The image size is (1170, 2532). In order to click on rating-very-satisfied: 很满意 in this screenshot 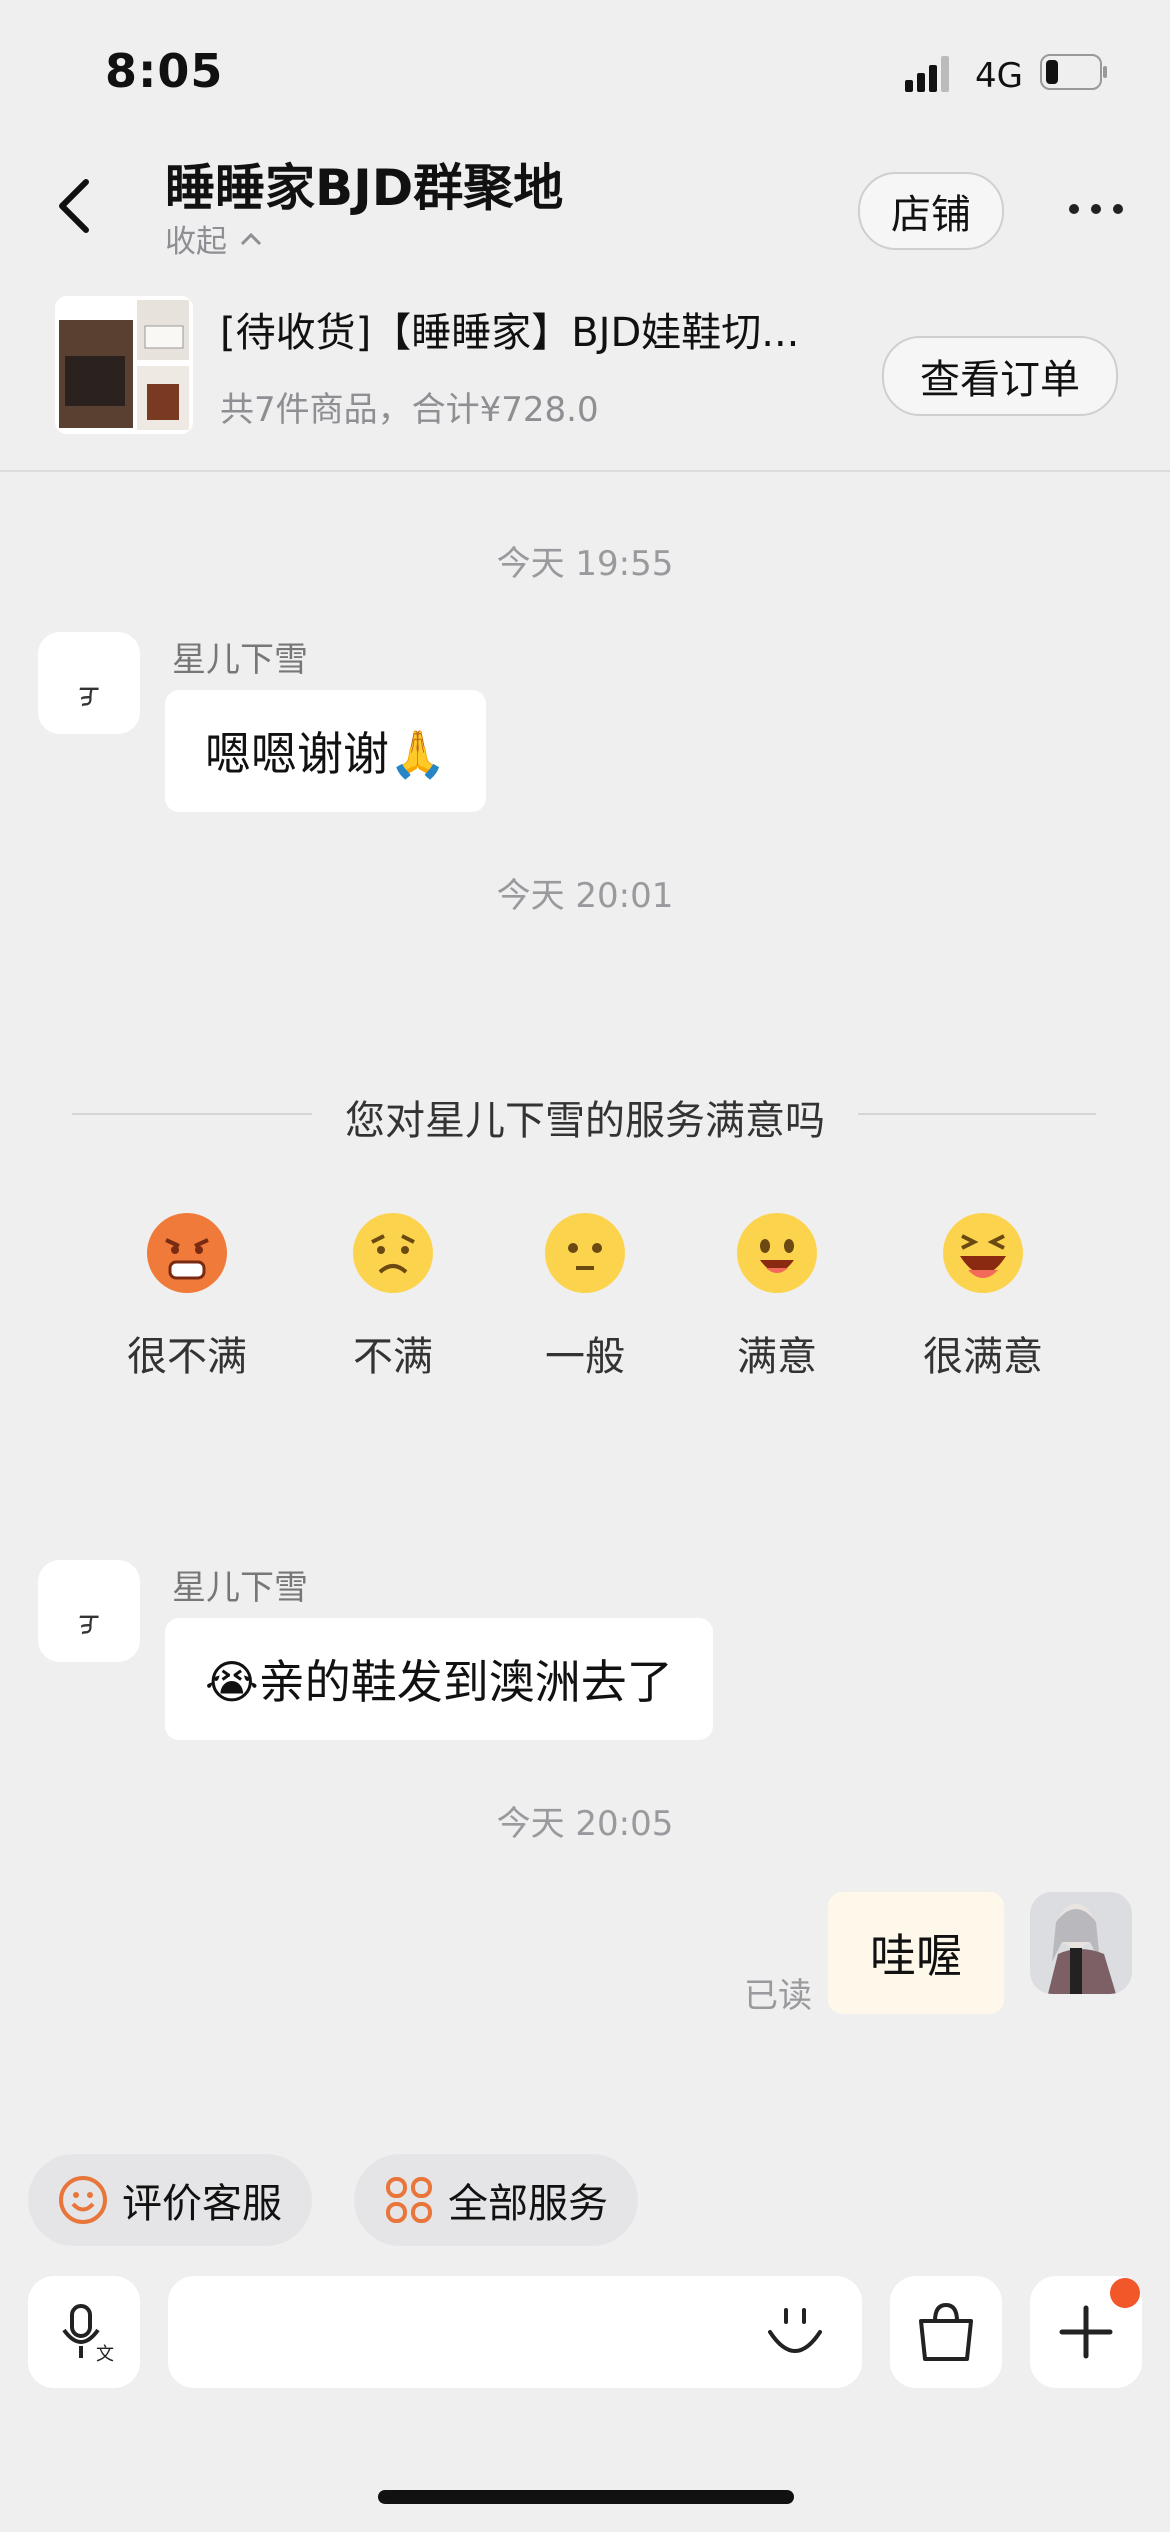, I will do `click(983, 1297)`.